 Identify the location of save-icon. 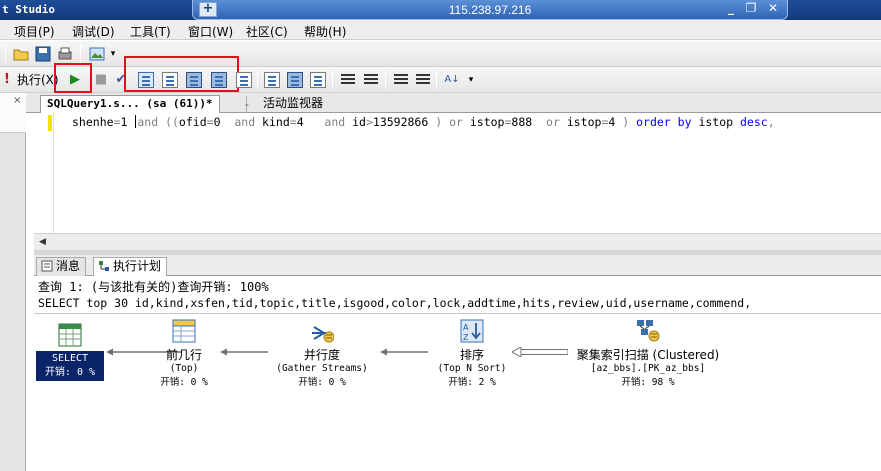
(43, 54).